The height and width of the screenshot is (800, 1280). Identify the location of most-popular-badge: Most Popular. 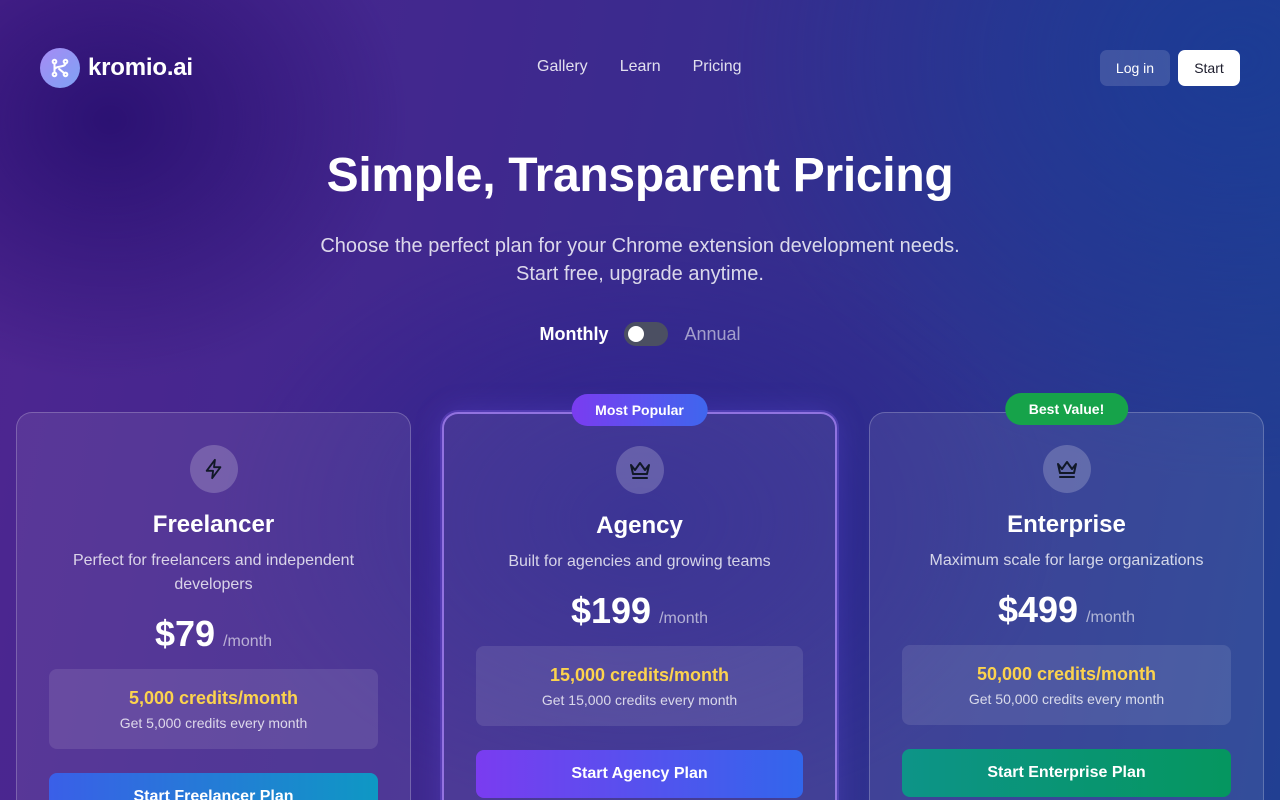
(639, 410).